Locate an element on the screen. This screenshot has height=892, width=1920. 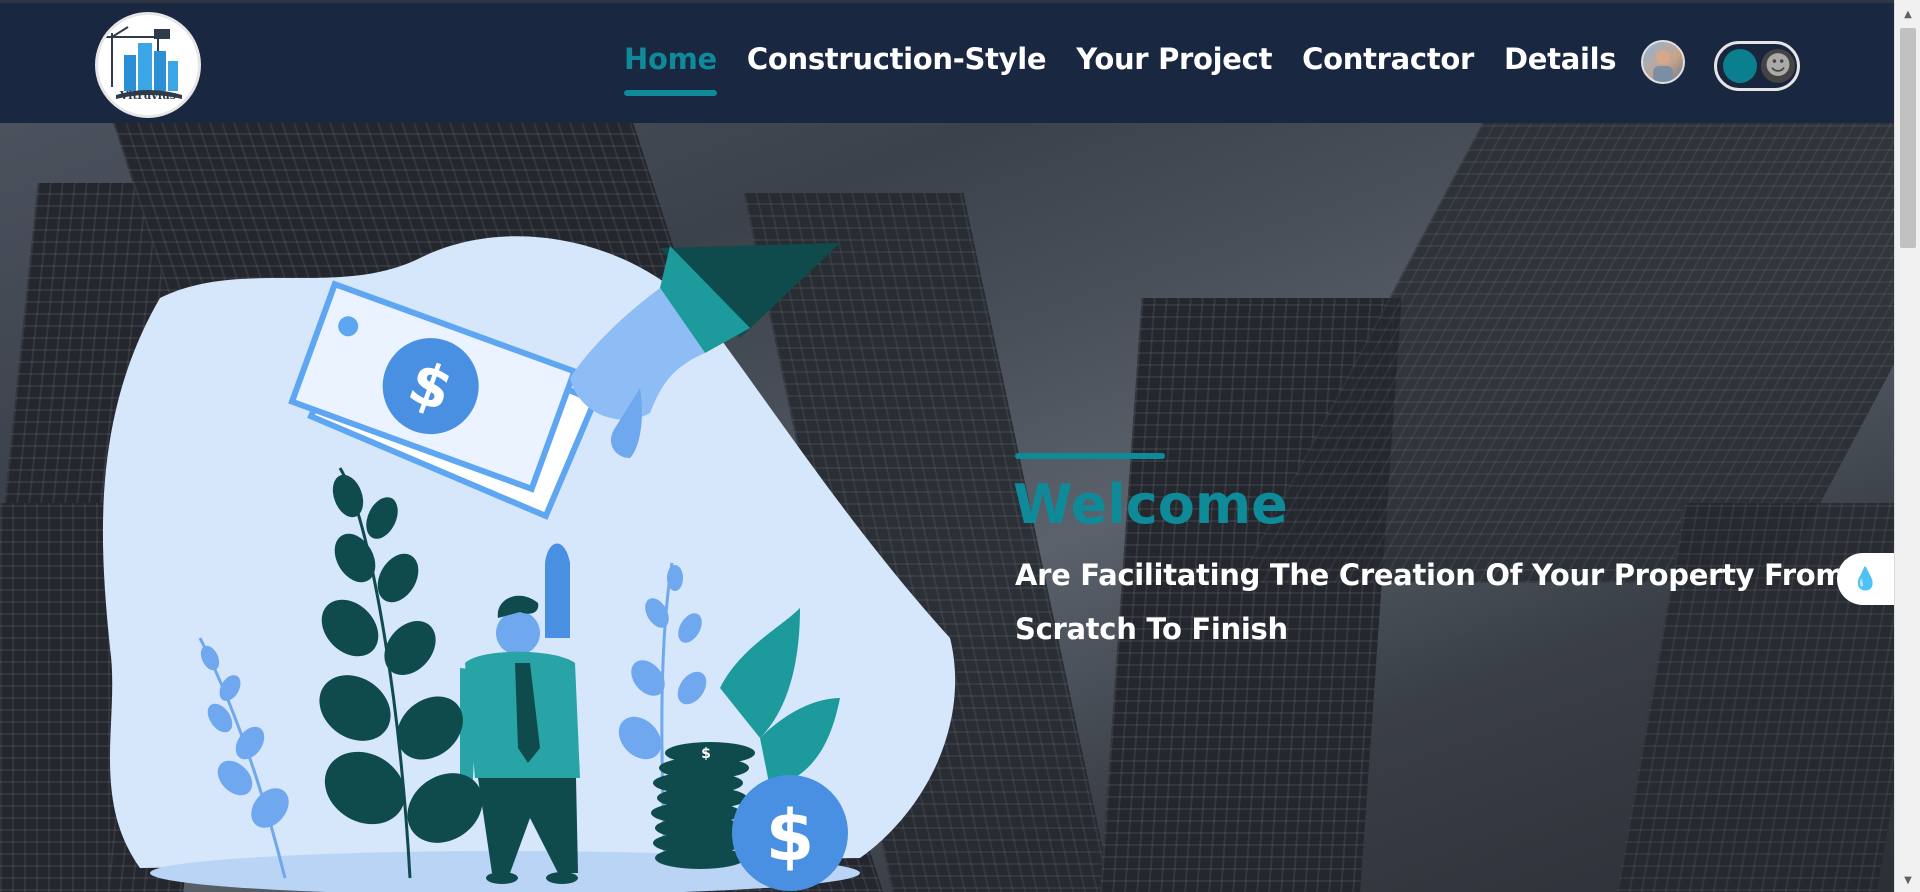
nav-your-project-label: Your Project is located at coordinates (1174, 59).